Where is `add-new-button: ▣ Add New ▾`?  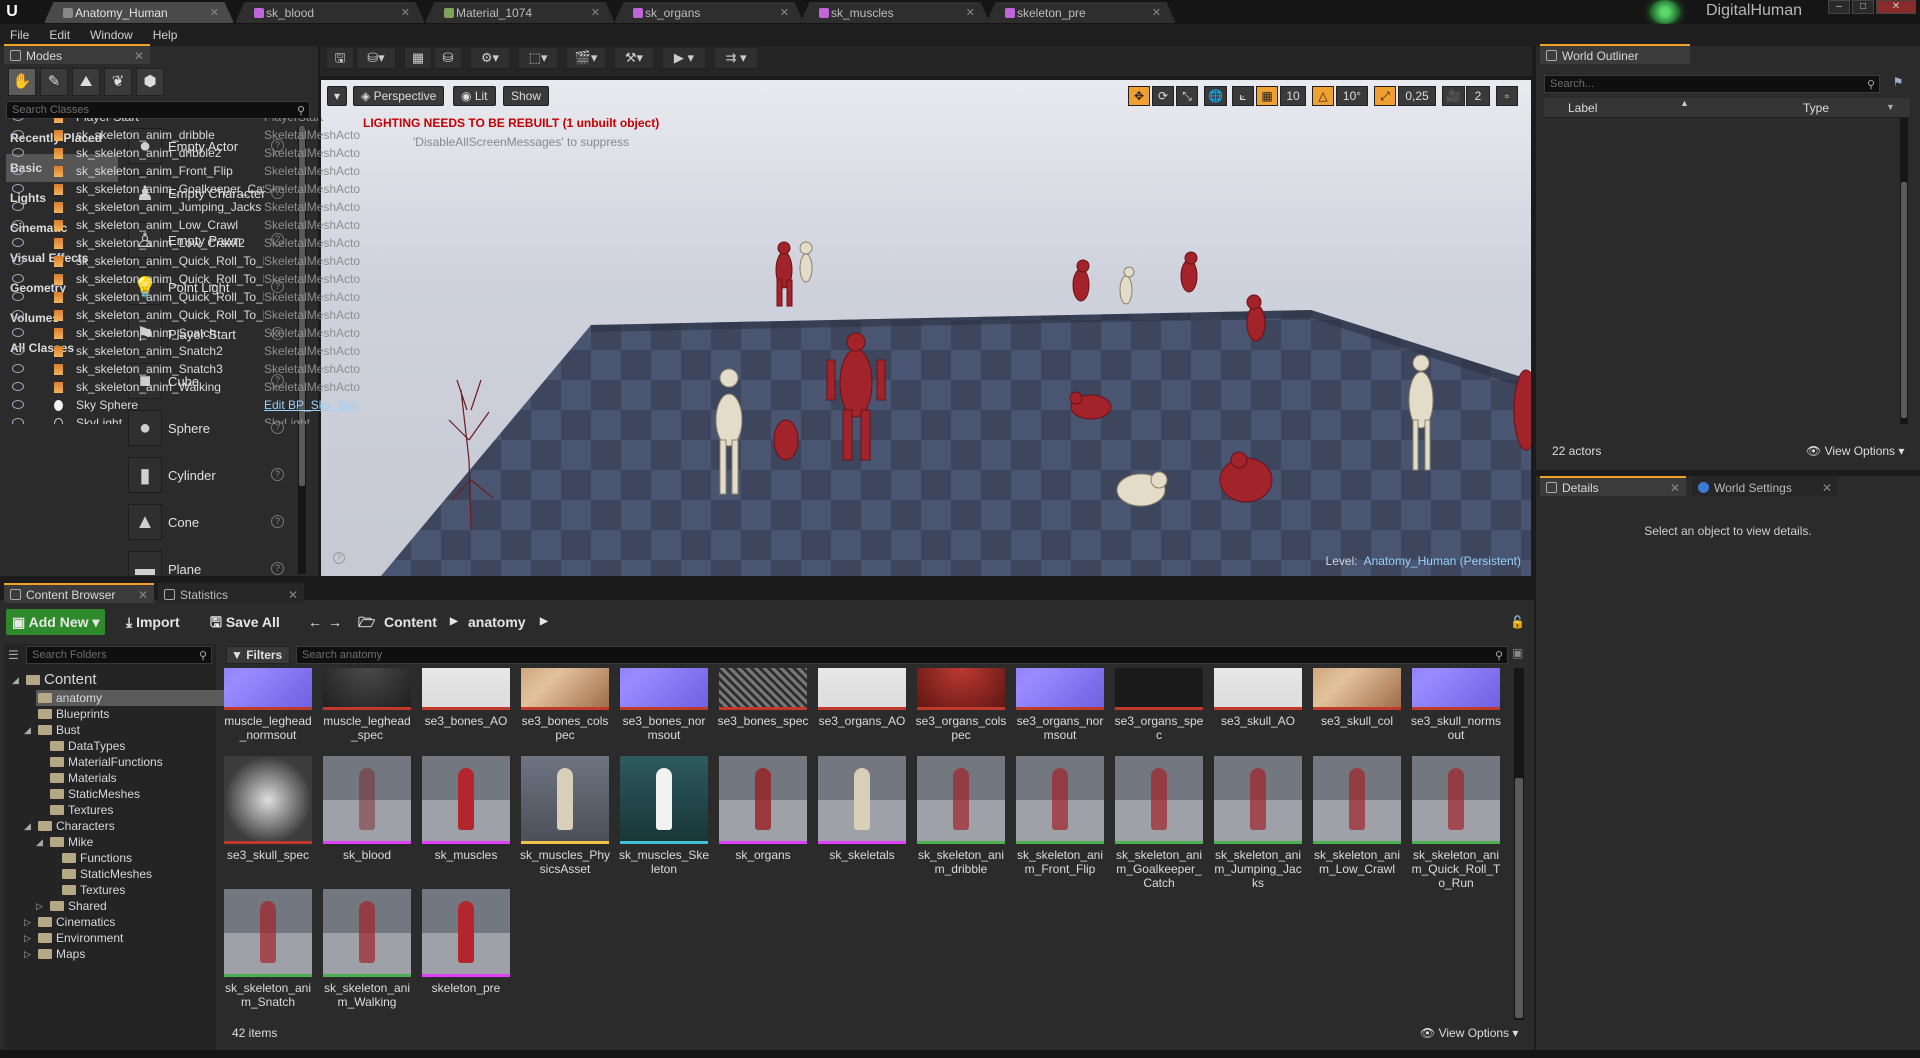
add-new-button: ▣ Add New ▾ is located at coordinates (56, 622).